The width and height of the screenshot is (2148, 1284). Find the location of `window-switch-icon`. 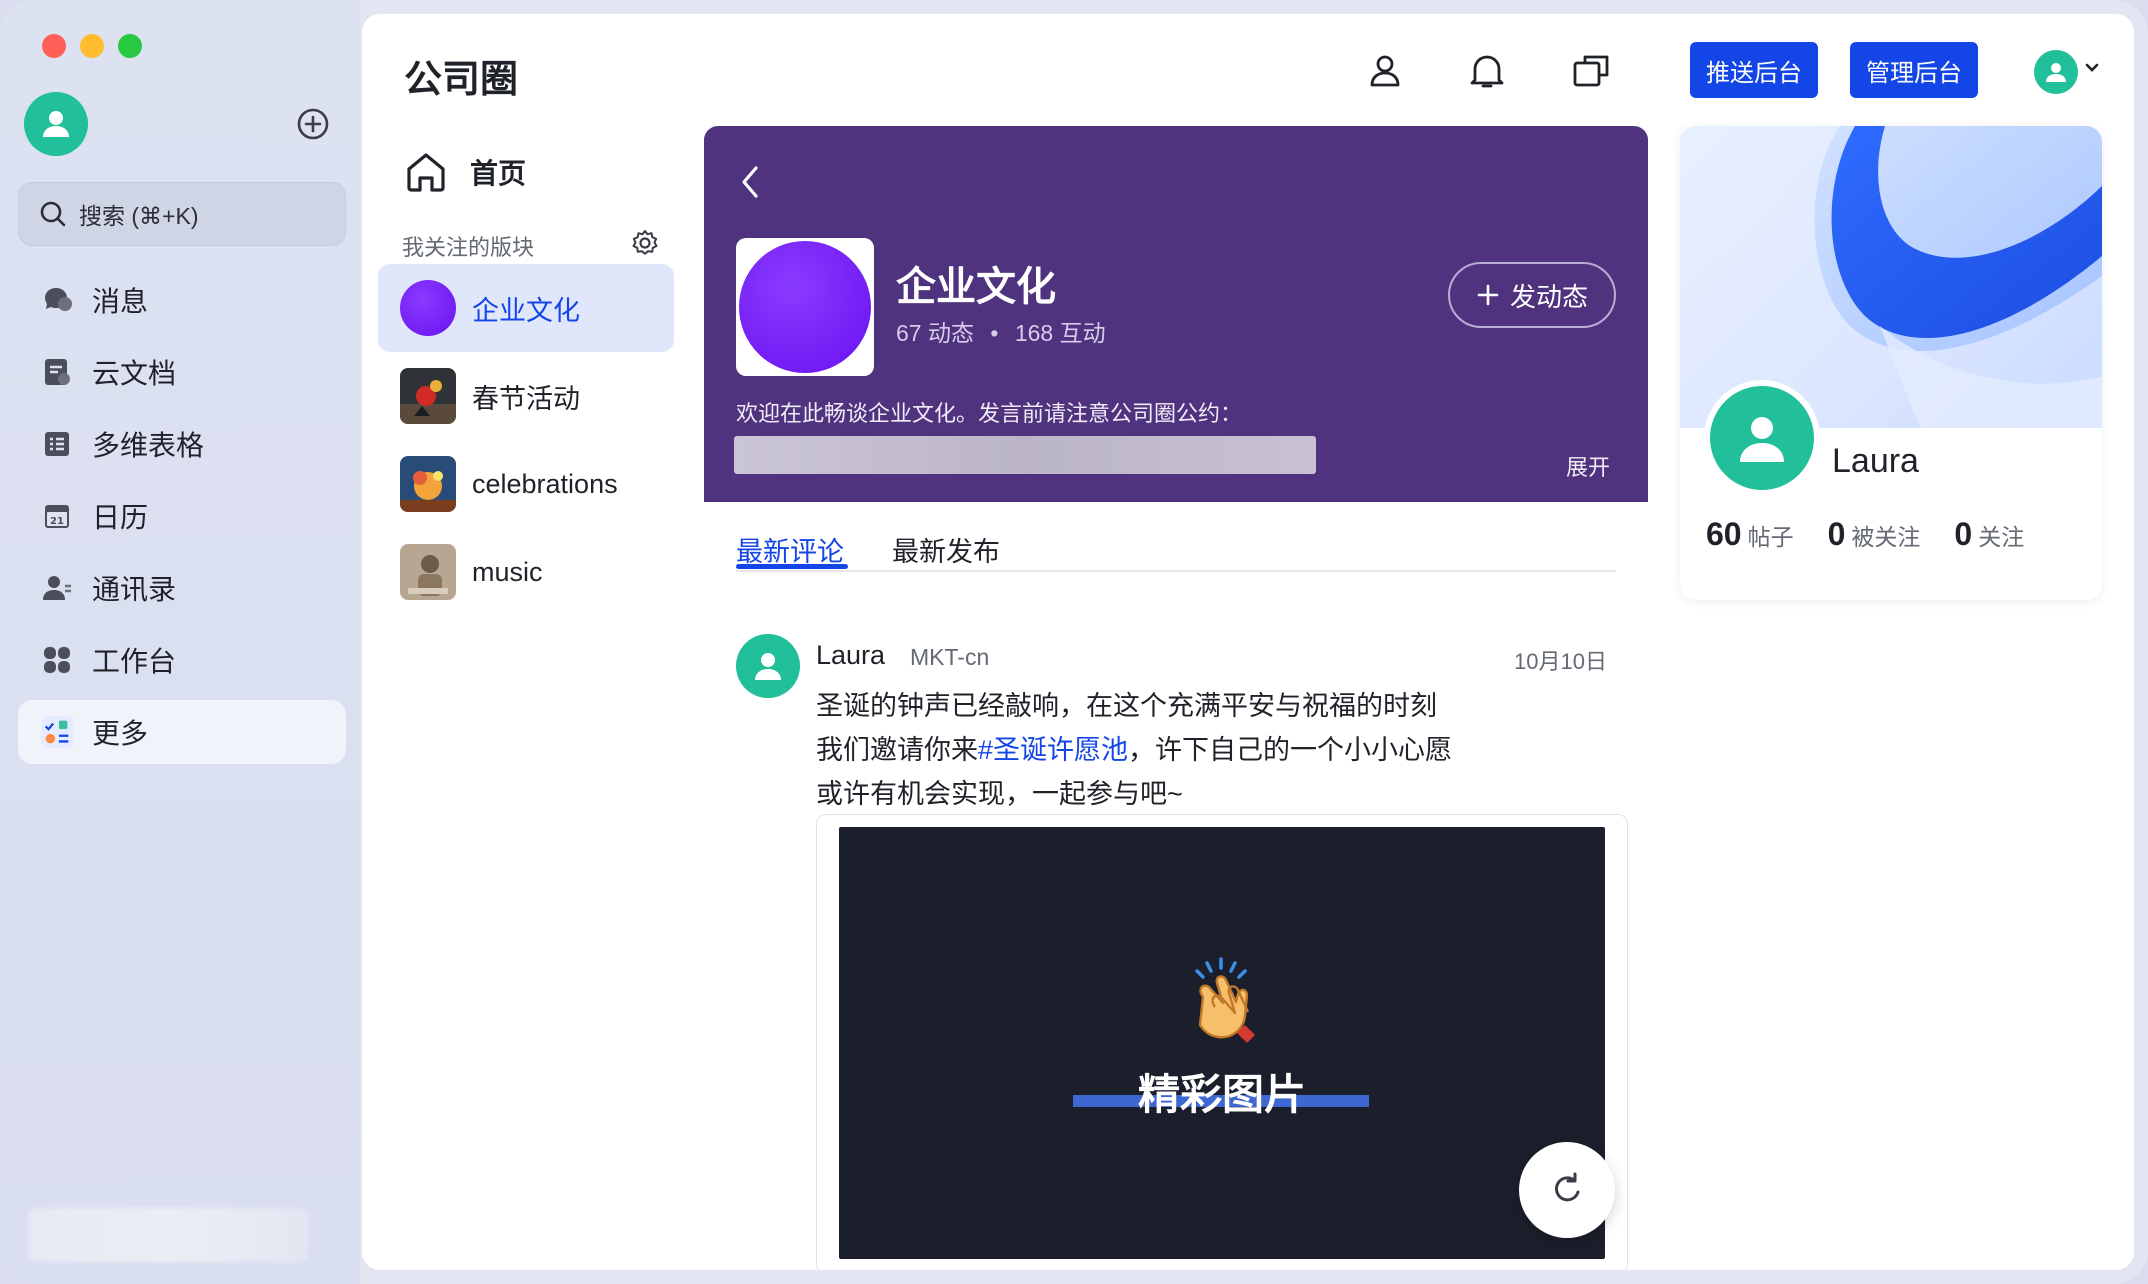

window-switch-icon is located at coordinates (1591, 71).